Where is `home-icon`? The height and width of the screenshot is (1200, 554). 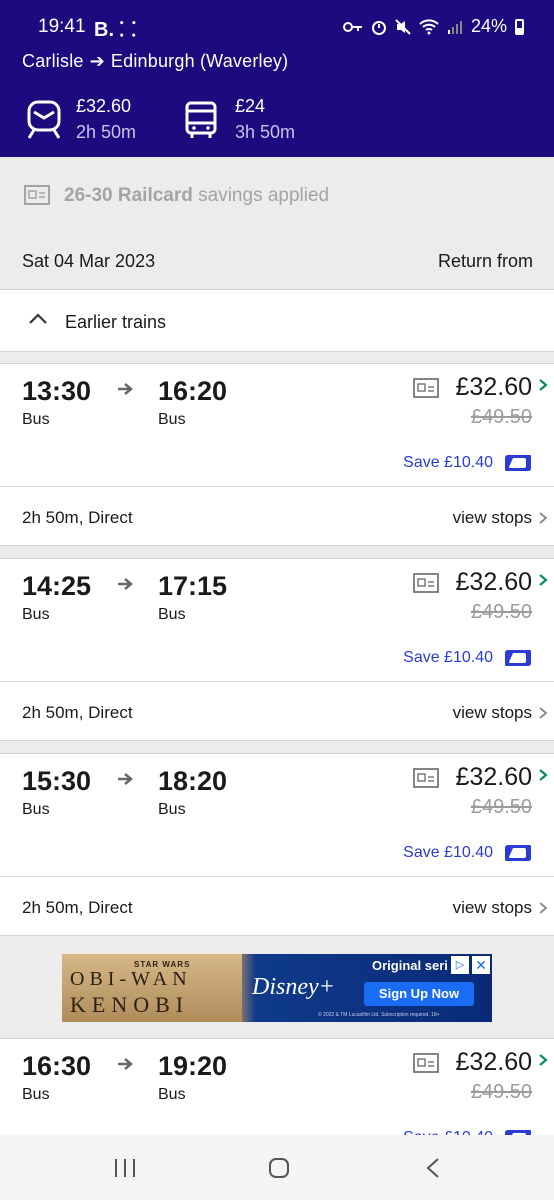 home-icon is located at coordinates (279, 1168).